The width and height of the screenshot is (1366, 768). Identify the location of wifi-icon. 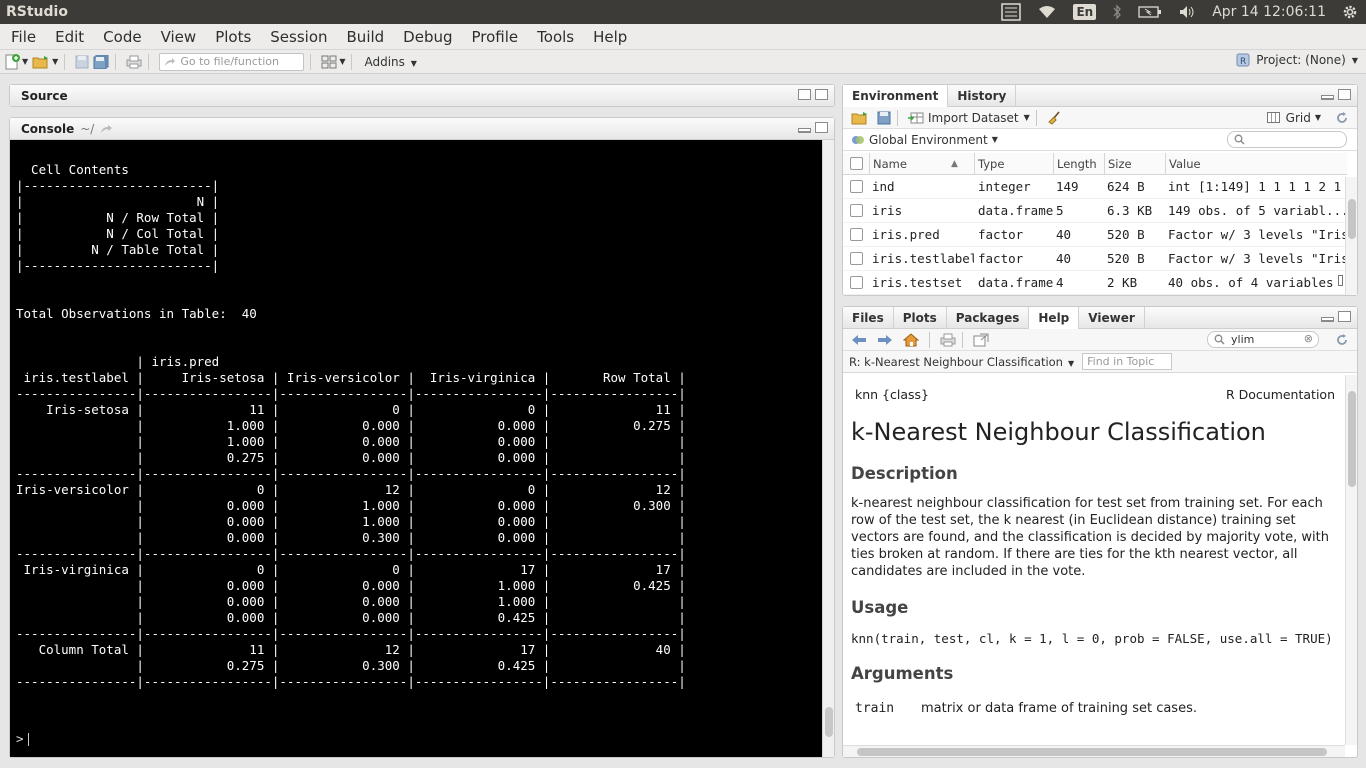
(1047, 12).